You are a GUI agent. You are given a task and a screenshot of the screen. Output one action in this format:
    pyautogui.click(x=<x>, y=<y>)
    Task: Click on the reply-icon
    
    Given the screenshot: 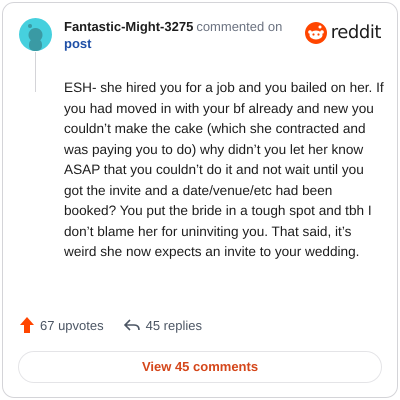 What is the action you would take?
    pyautogui.click(x=132, y=325)
    